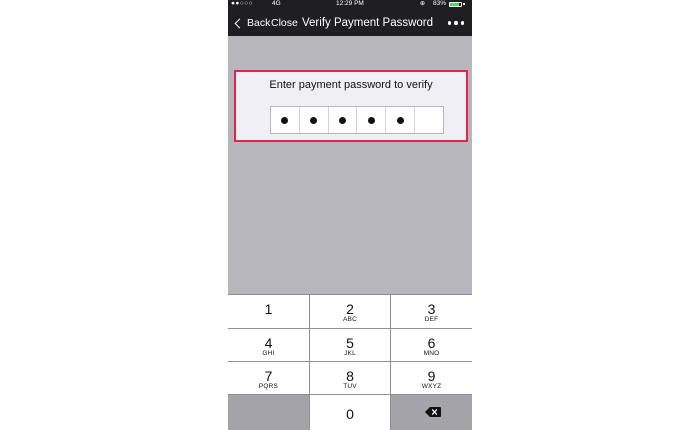  I want to click on key-2: 2 ABC, so click(350, 311).